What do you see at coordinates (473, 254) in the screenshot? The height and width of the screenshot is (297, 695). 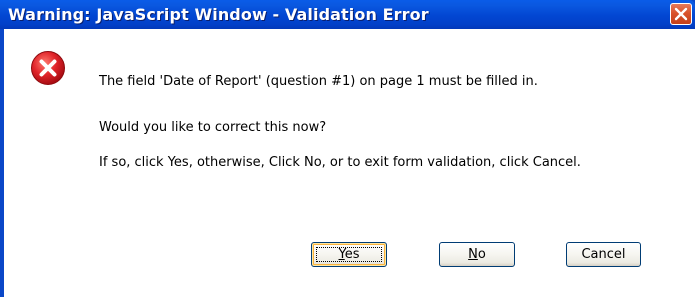 I see `no-mnemonic: N` at bounding box center [473, 254].